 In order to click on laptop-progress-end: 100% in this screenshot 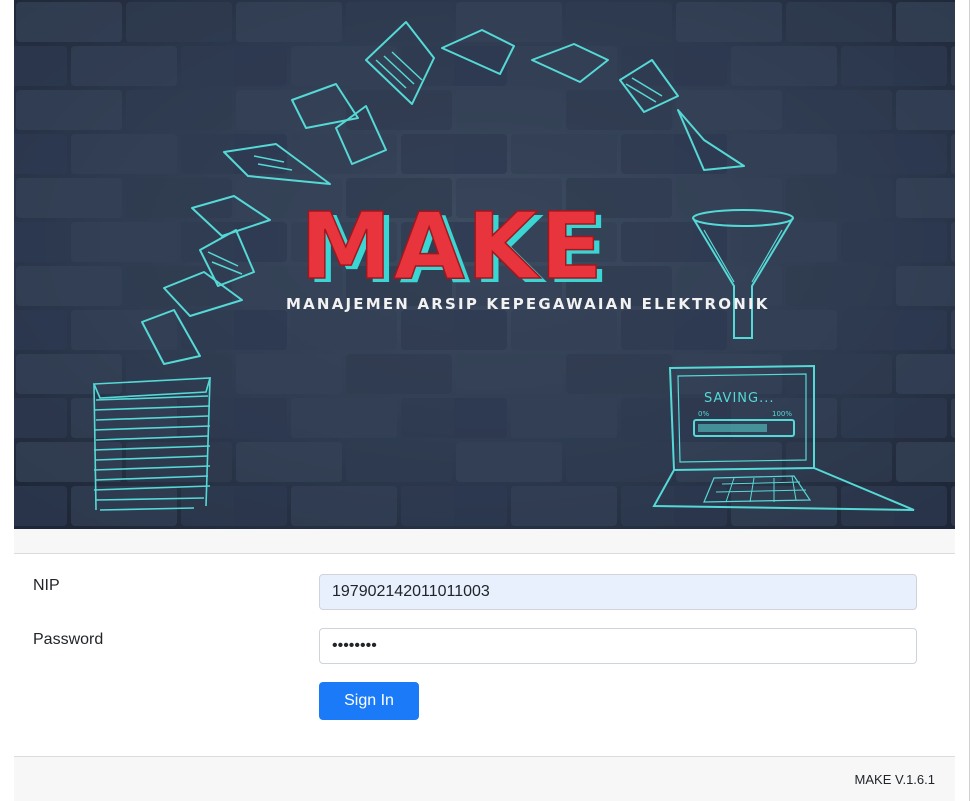, I will do `click(782, 414)`.